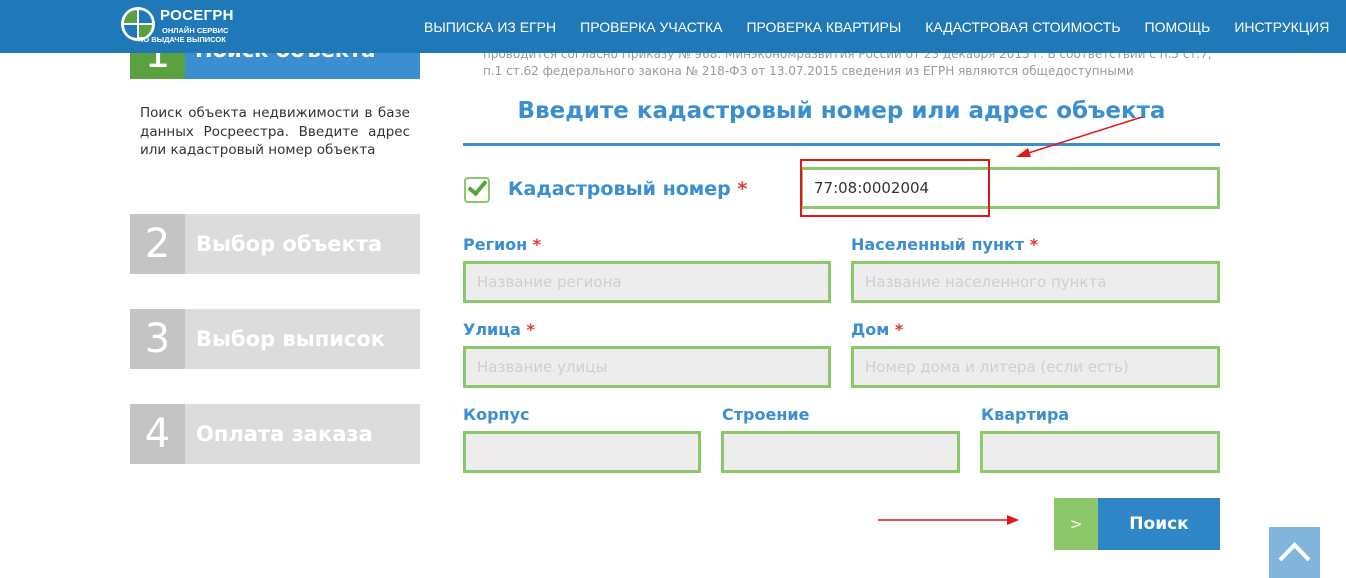  I want to click on title-divider, so click(841, 144).